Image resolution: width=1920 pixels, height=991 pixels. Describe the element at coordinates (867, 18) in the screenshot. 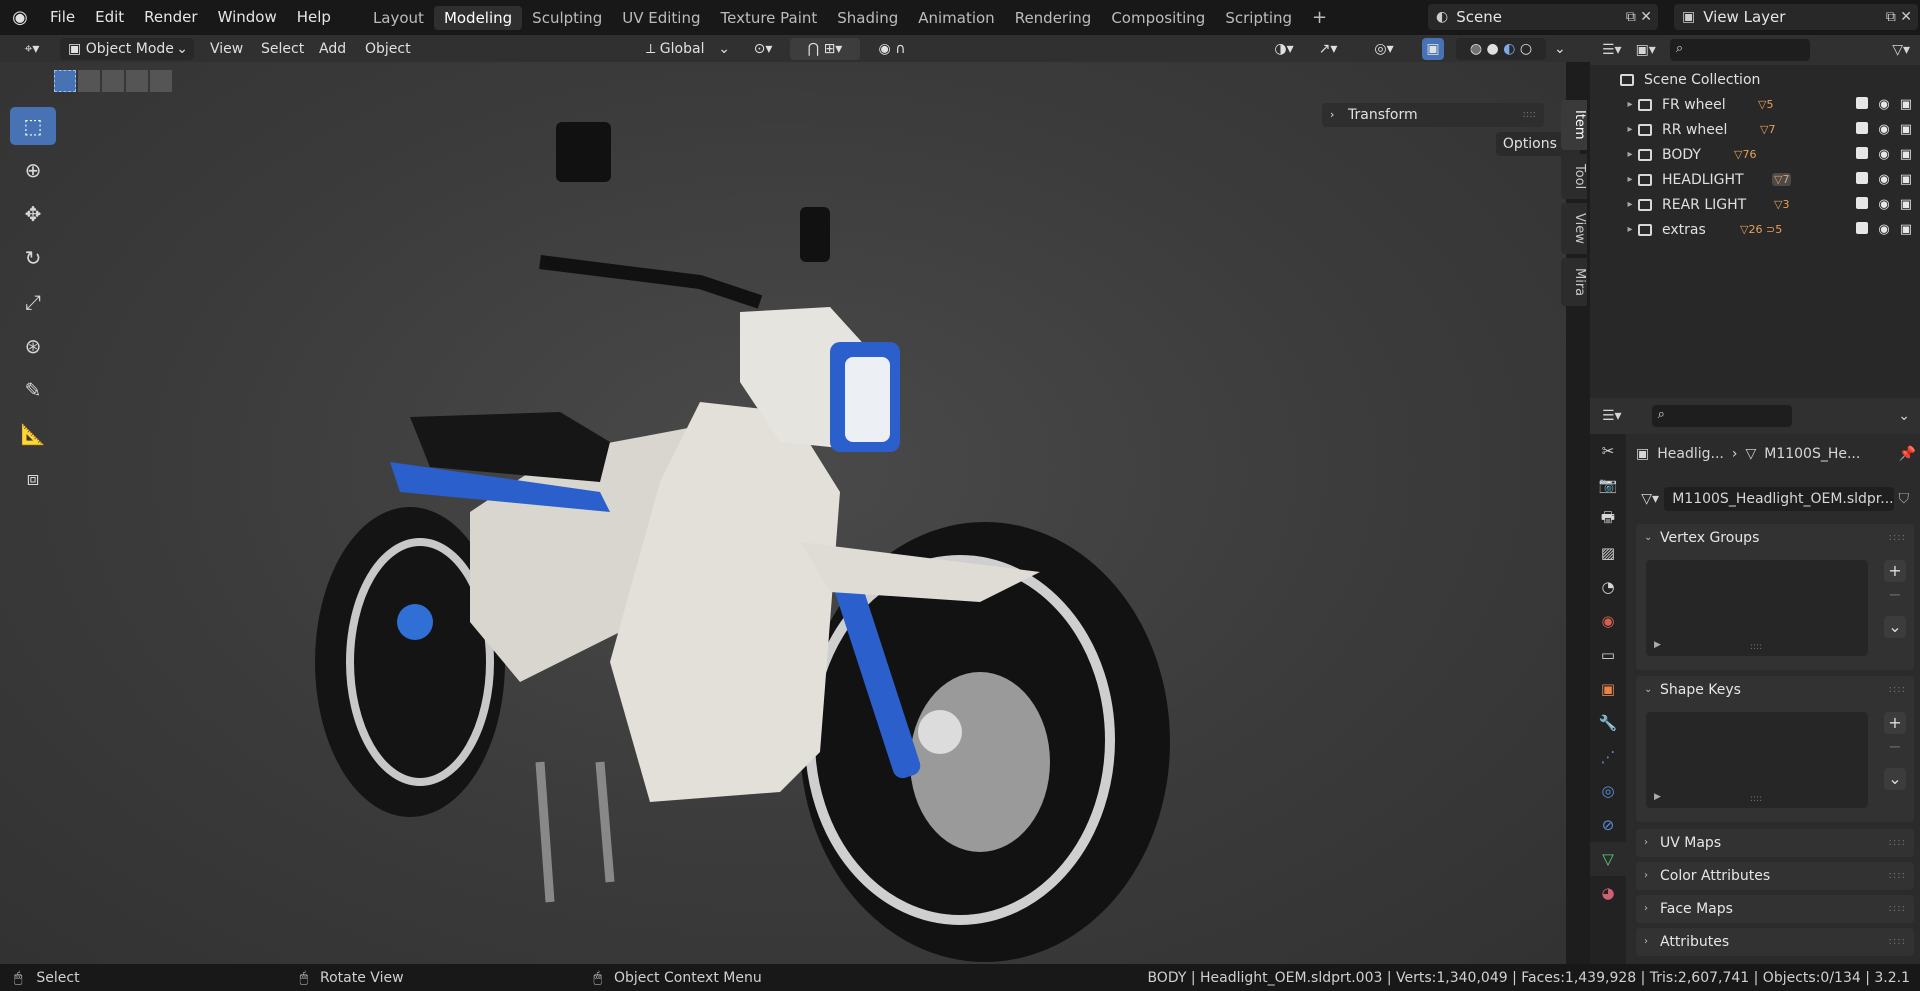

I see `tab-shading: Shading` at that location.